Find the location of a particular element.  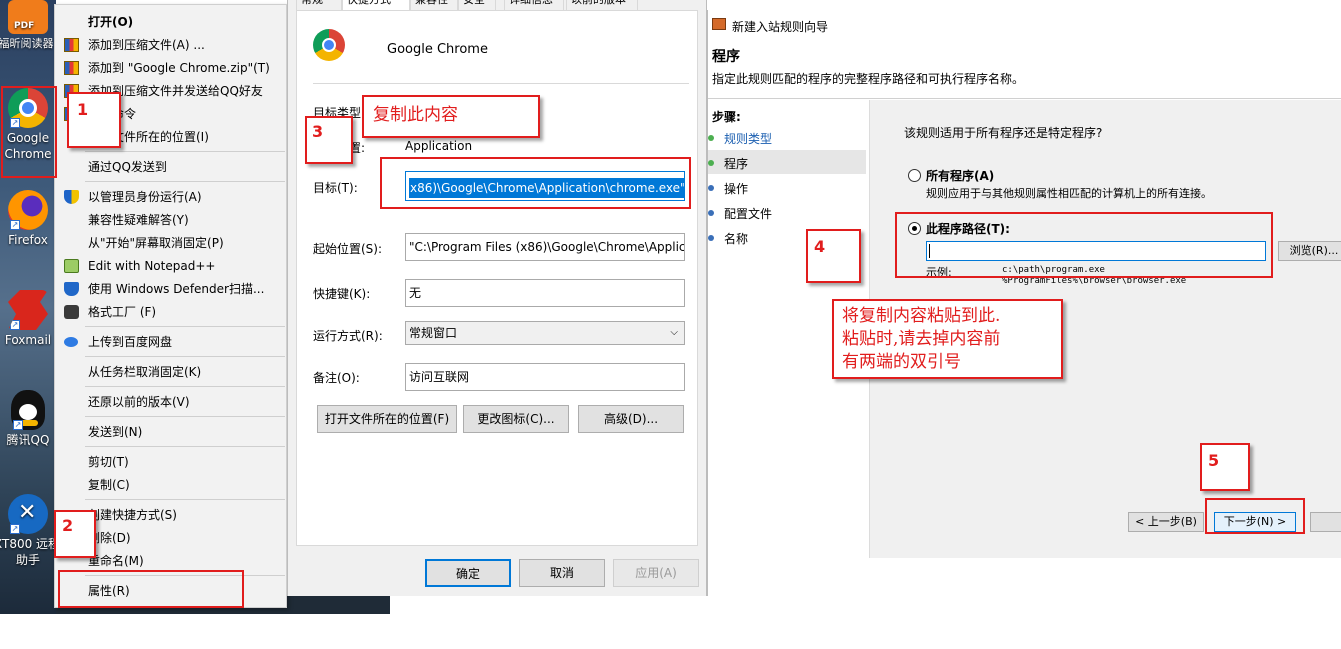

notepadpp-icon is located at coordinates (71, 266).